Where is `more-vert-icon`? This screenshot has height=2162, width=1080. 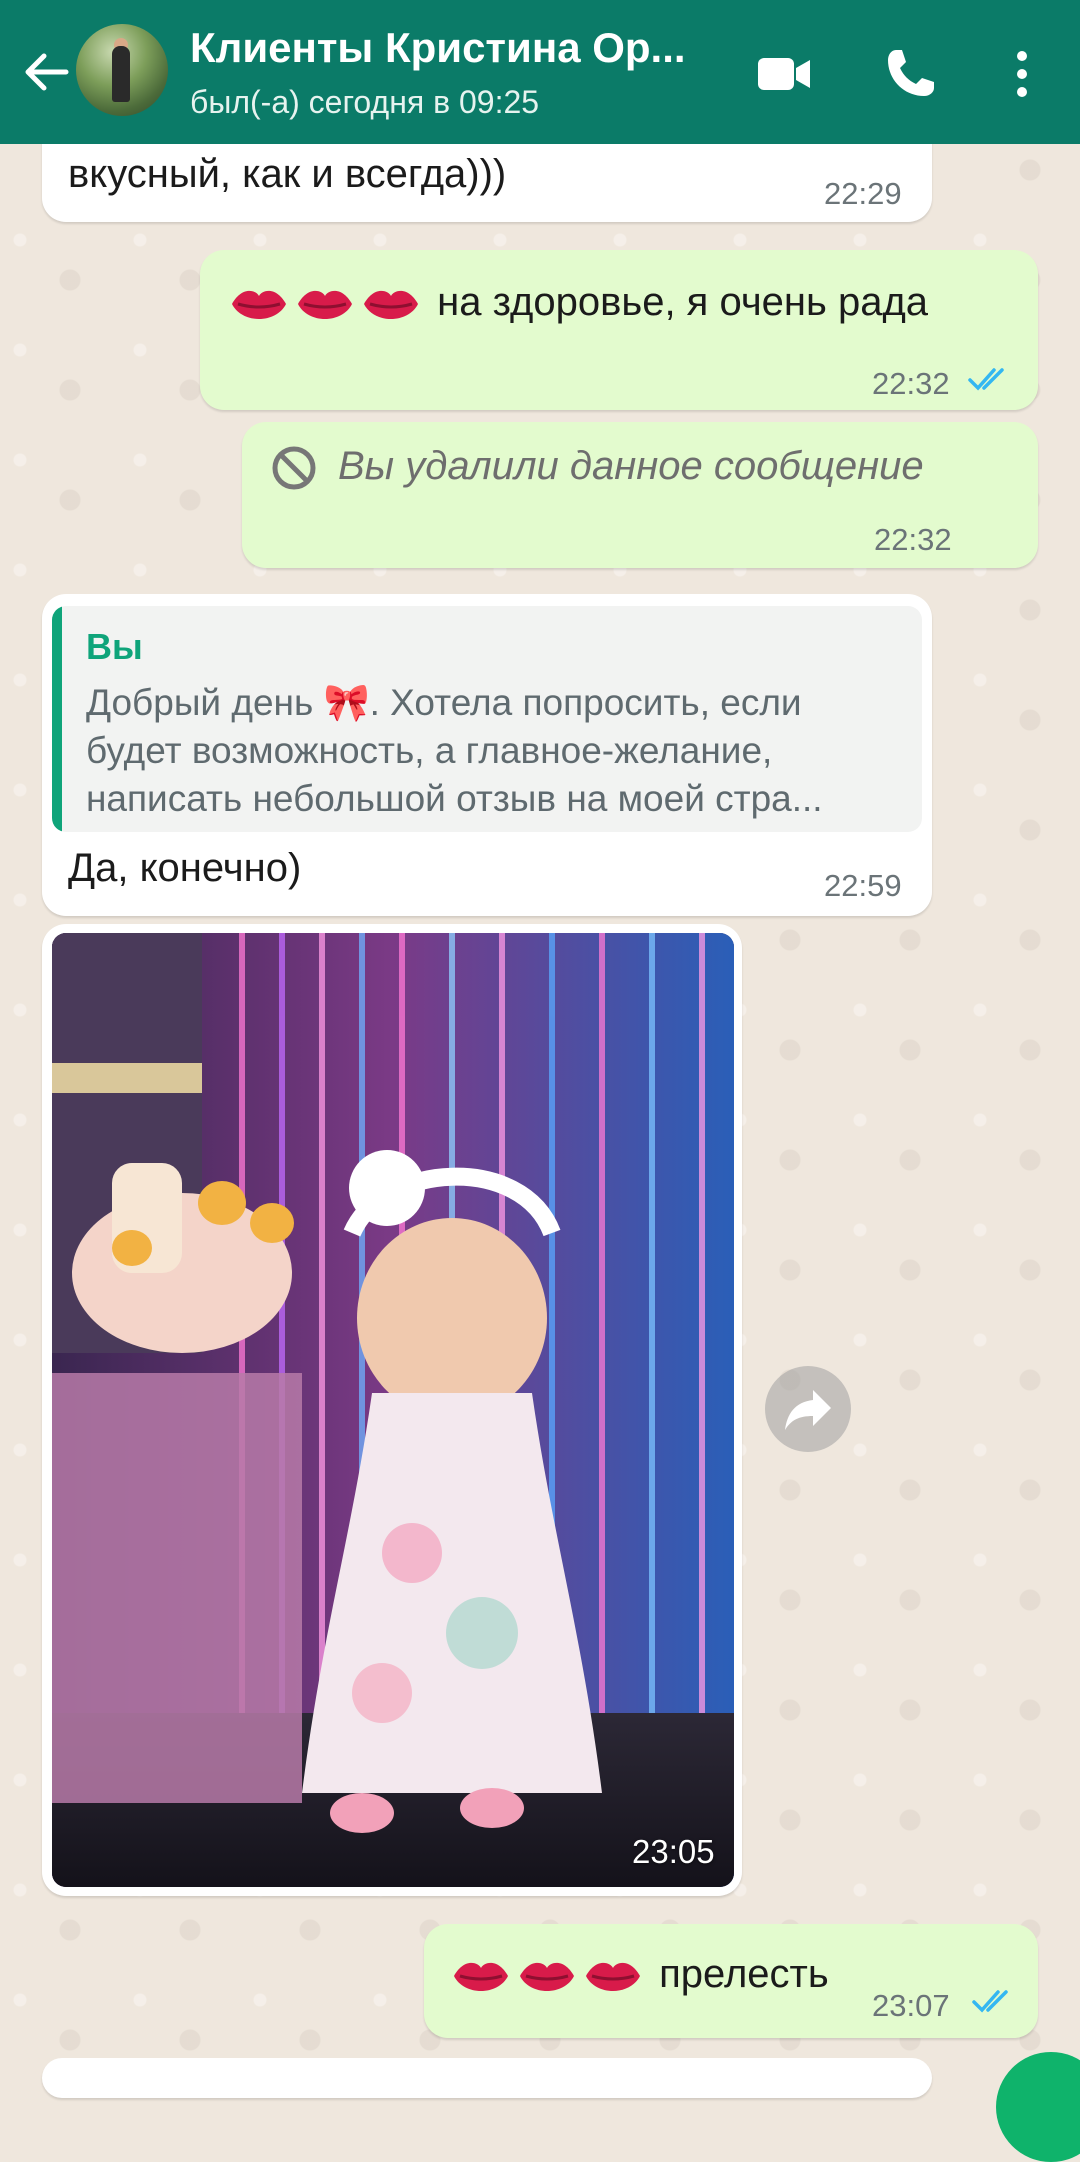 more-vert-icon is located at coordinates (1022, 74).